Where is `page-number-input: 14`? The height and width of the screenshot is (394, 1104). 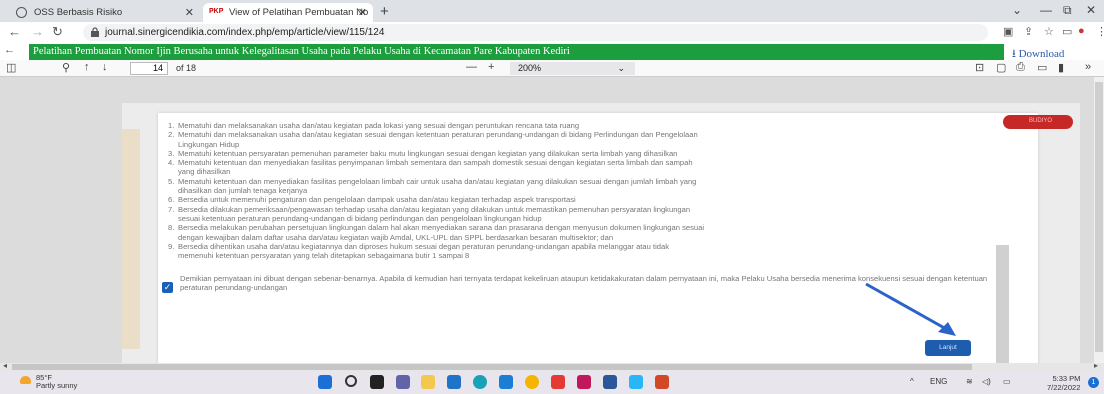 page-number-input: 14 is located at coordinates (149, 68).